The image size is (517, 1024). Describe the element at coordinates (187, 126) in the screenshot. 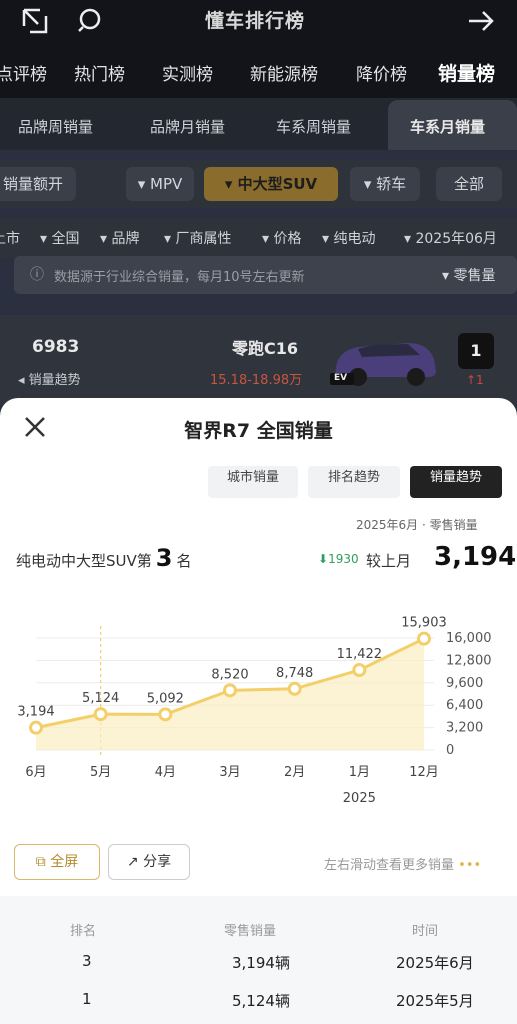

I see `tab-brand-monthly: 品牌月销量` at that location.